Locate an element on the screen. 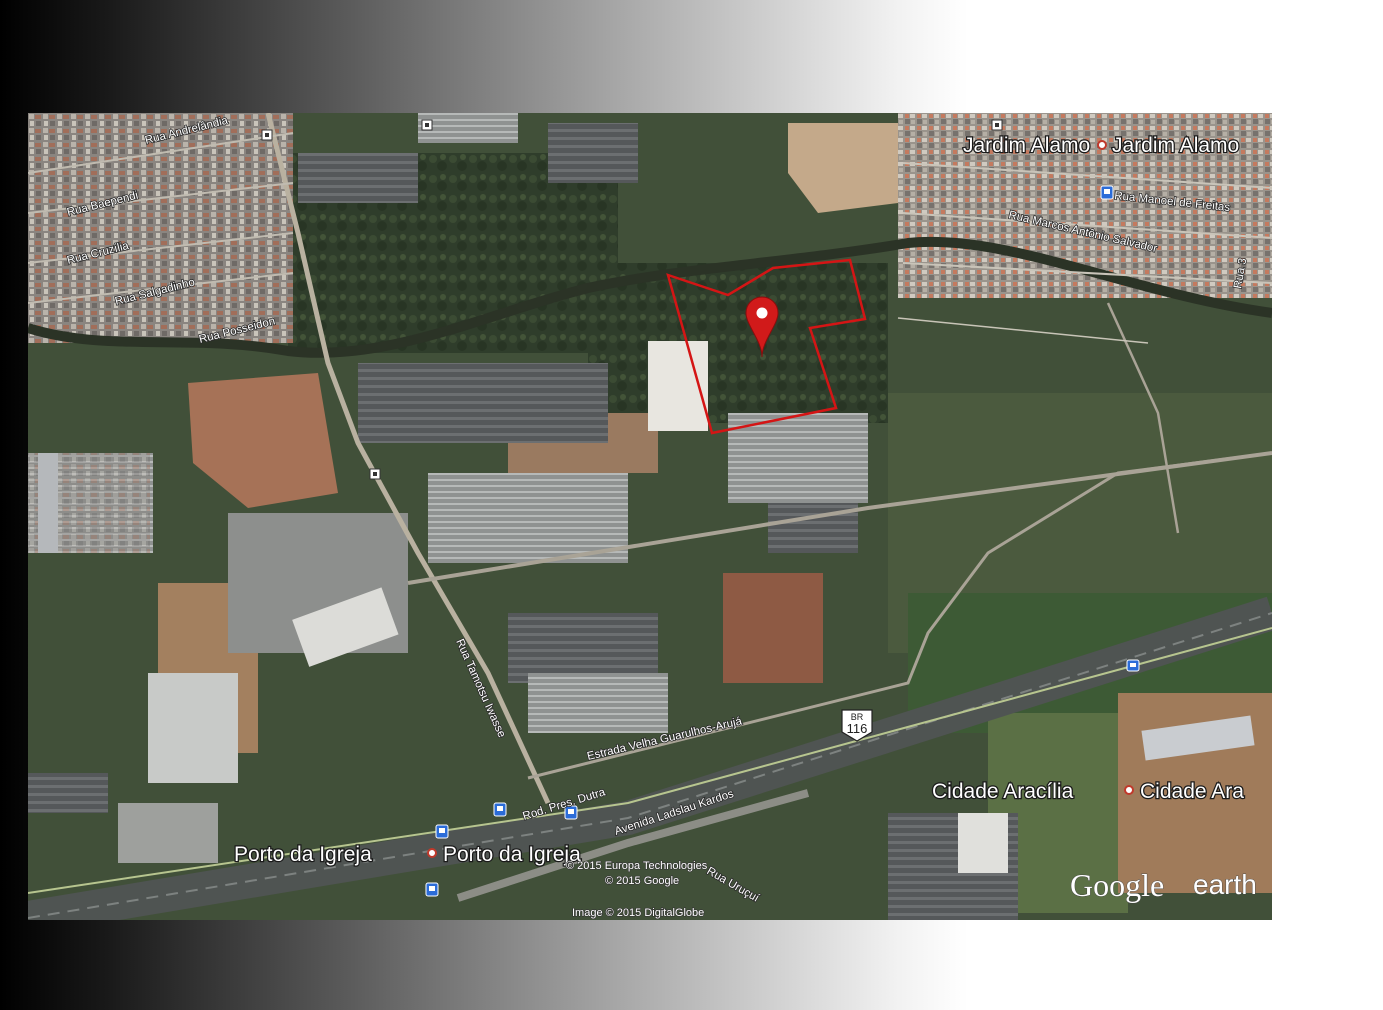 Image resolution: width=1383 pixels, height=1010 pixels. logo-google: Google is located at coordinates (1117, 885).